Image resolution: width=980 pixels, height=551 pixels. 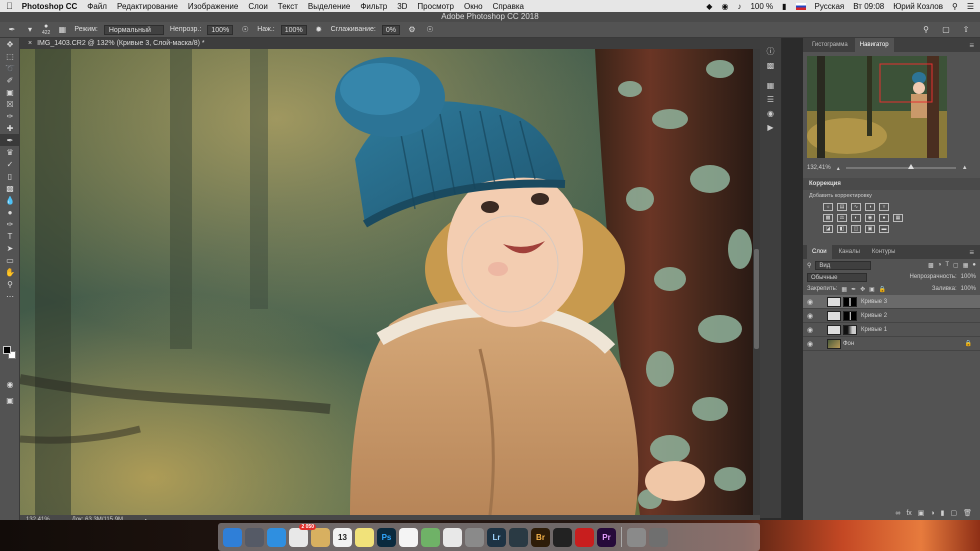 I want to click on tab-navigator: Навигатор, so click(x=874, y=45).